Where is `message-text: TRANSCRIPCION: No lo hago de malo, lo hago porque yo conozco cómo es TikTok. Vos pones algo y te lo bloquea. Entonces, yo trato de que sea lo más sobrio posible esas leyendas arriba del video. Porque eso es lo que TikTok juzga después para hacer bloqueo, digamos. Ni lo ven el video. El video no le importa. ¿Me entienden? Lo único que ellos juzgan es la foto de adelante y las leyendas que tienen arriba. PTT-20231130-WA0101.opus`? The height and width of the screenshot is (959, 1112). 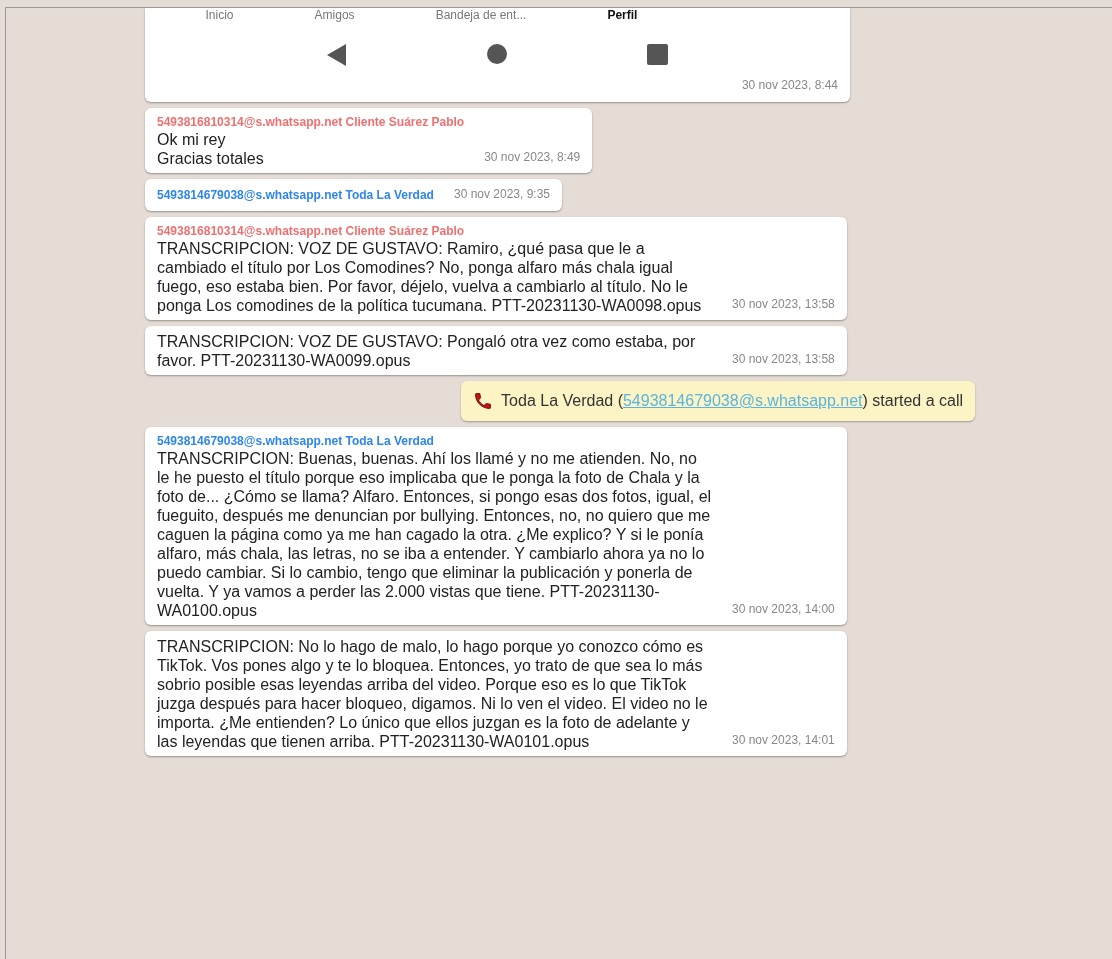 message-text: TRANSCRIPCION: No lo hago de malo, lo hago porque yo conozco cómo es TikTok. Vos pones algo y te lo bloquea. Entonces, yo trato de que sea lo más sobrio posible esas leyendas arriba del video. Porque eso es lo que TikTok juzga después para hacer bloqueo, digamos. Ni lo ven el video. El video no le importa. ¿Me entienden? Lo único que ellos juzgan es la foto de adelante y las leyendas que tienen arriba. PTT-20231130-WA0101.opus is located at coordinates (433, 694).